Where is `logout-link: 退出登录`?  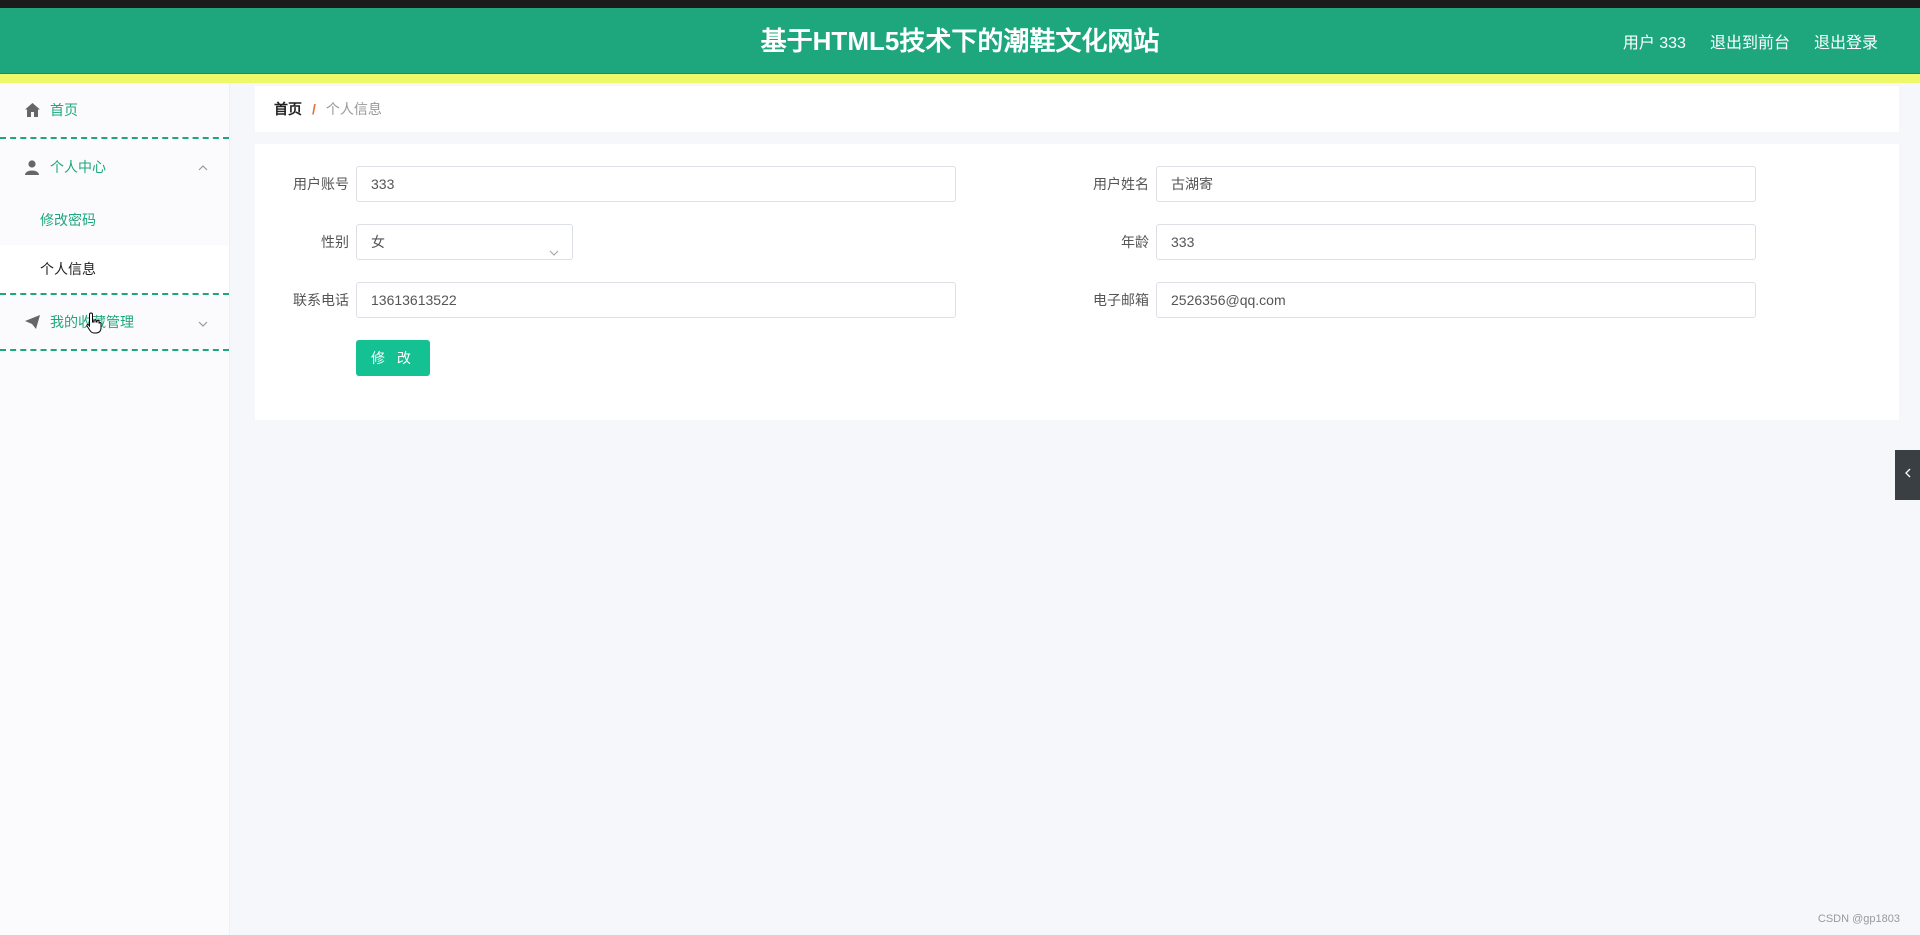 logout-link: 退出登录 is located at coordinates (1846, 41).